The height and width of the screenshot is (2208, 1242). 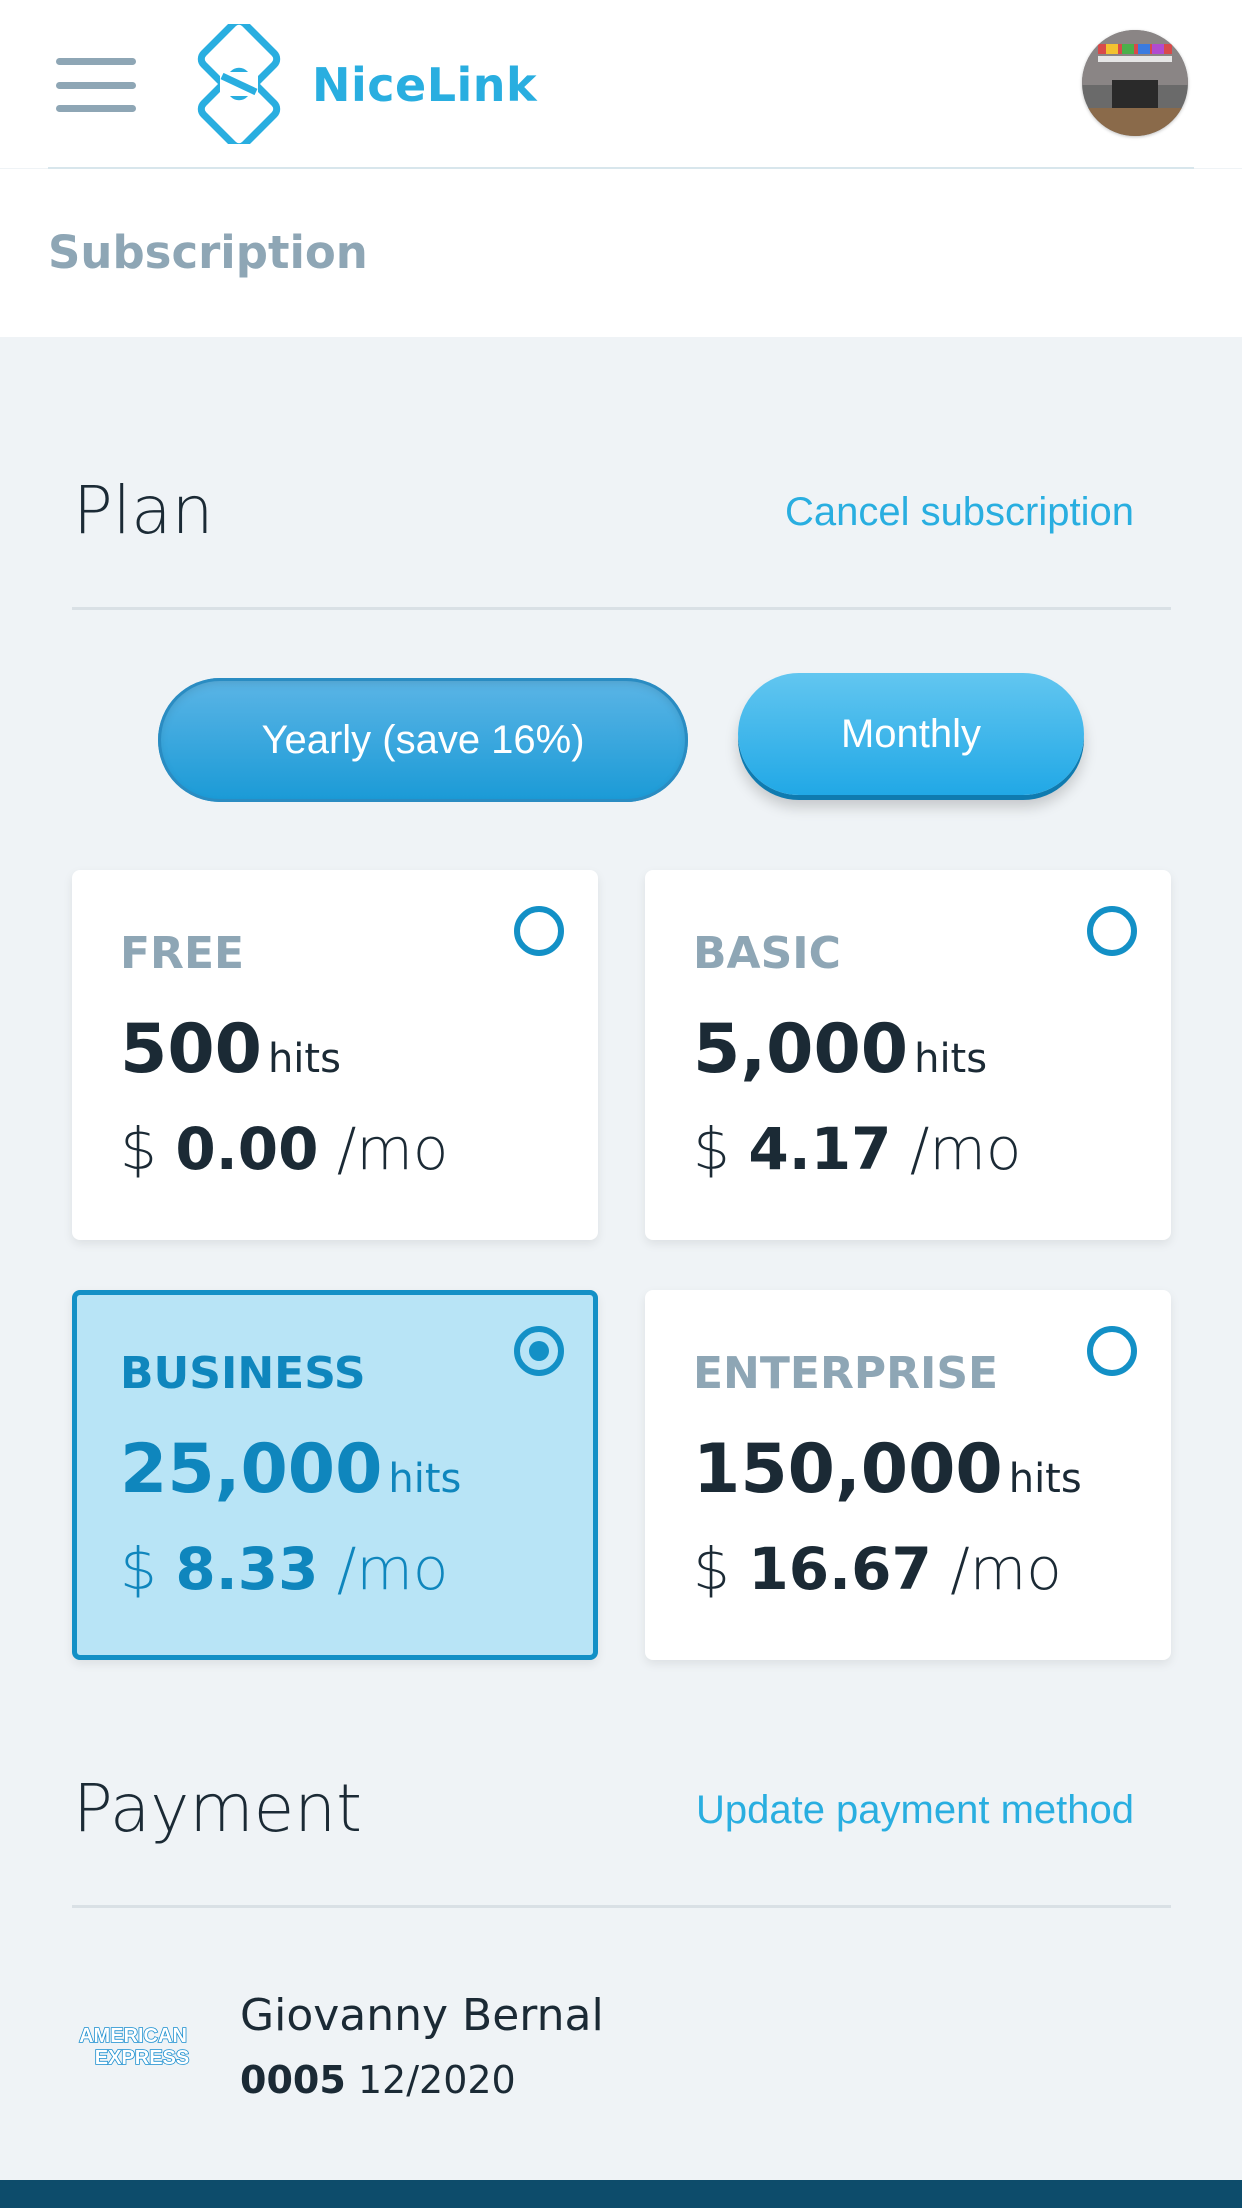 What do you see at coordinates (621, 608) in the screenshot?
I see `plan-divider` at bounding box center [621, 608].